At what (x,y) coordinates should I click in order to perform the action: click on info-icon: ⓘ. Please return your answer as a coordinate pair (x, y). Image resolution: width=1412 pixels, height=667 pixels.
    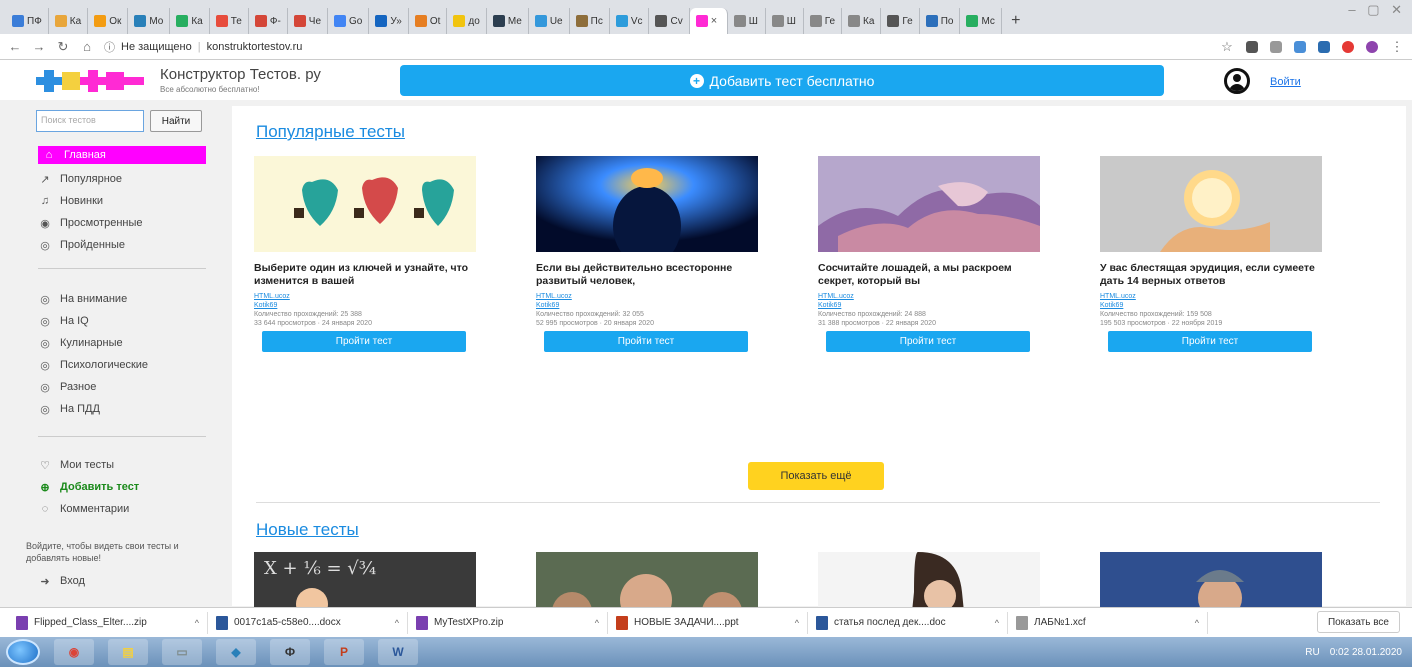
    Looking at the image, I should click on (109, 47).